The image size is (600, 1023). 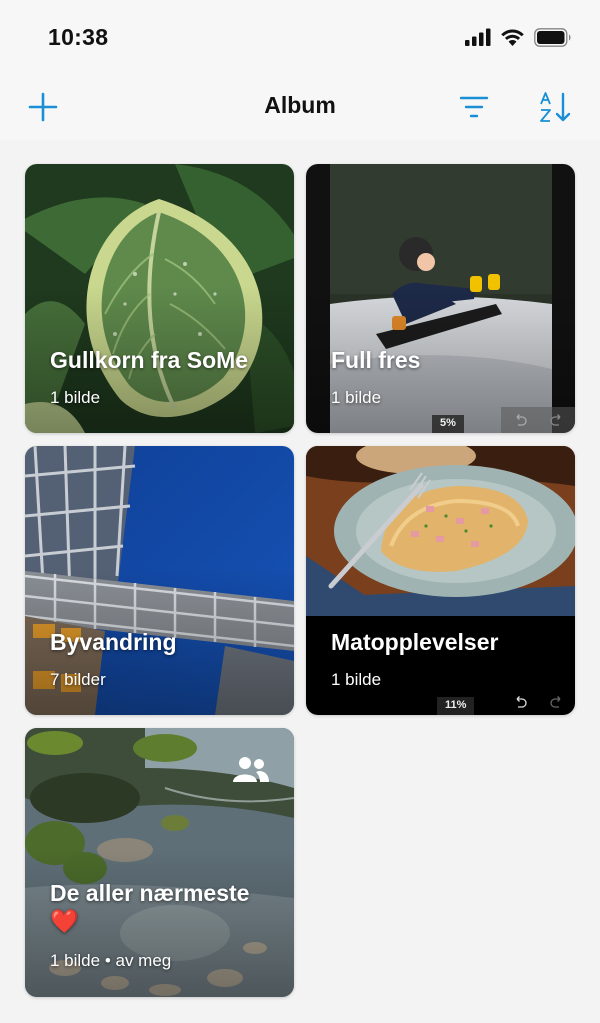 I want to click on battery-icon, so click(x=552, y=37).